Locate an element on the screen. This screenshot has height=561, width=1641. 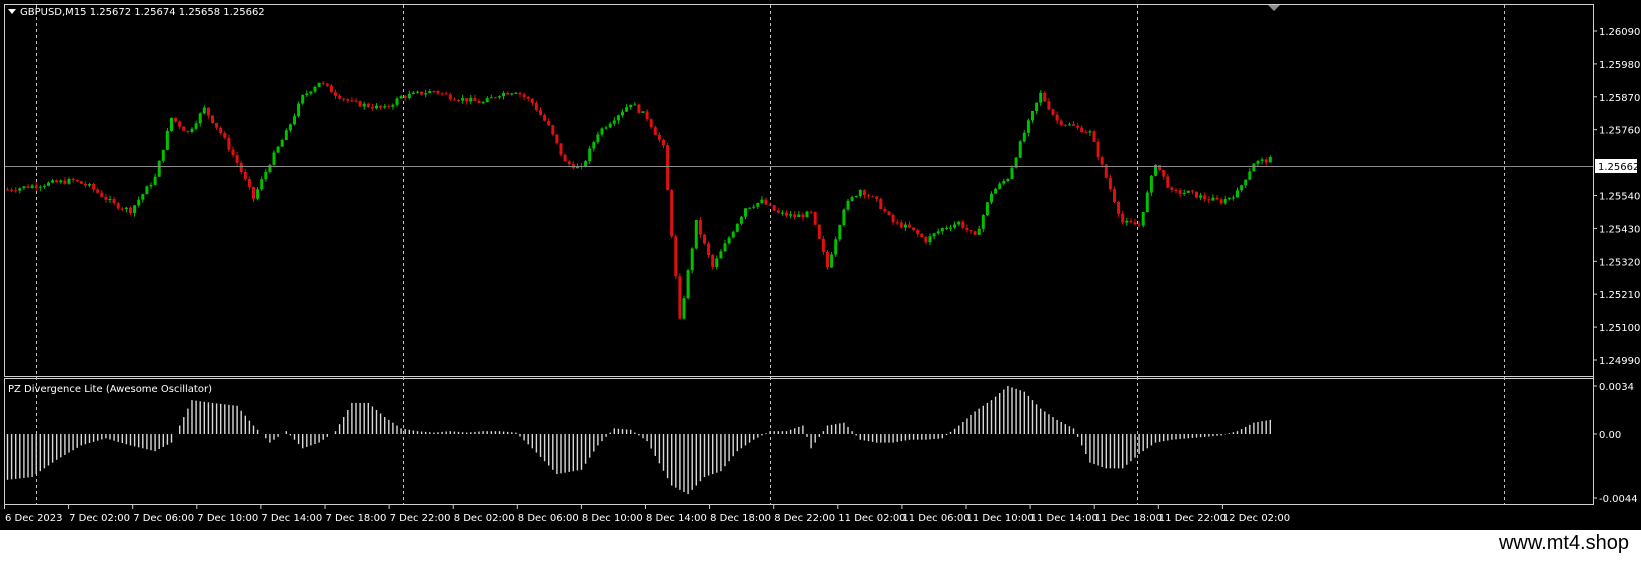
indicator-tick-label: 0.00 is located at coordinates (1610, 435).